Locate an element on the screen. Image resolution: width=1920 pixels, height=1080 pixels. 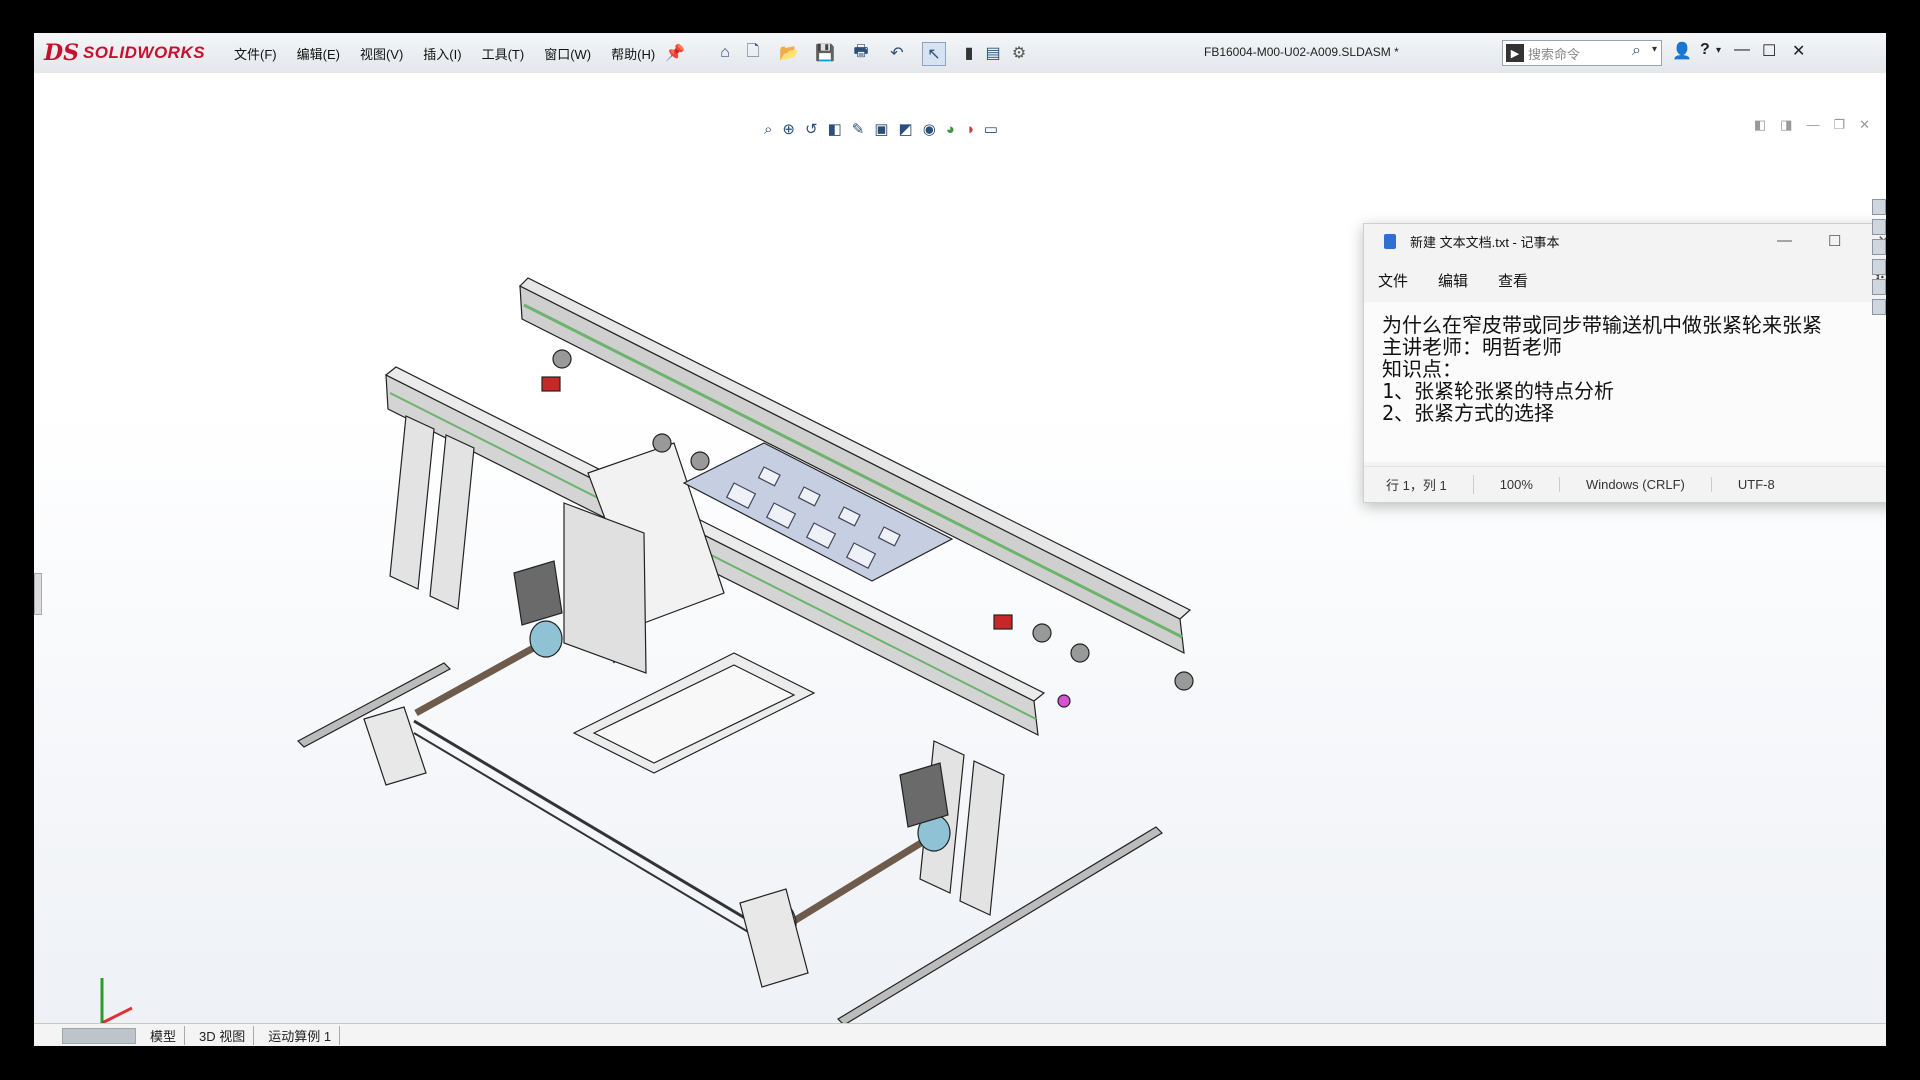
task-pane-properties-icon is located at coordinates (1879, 307).